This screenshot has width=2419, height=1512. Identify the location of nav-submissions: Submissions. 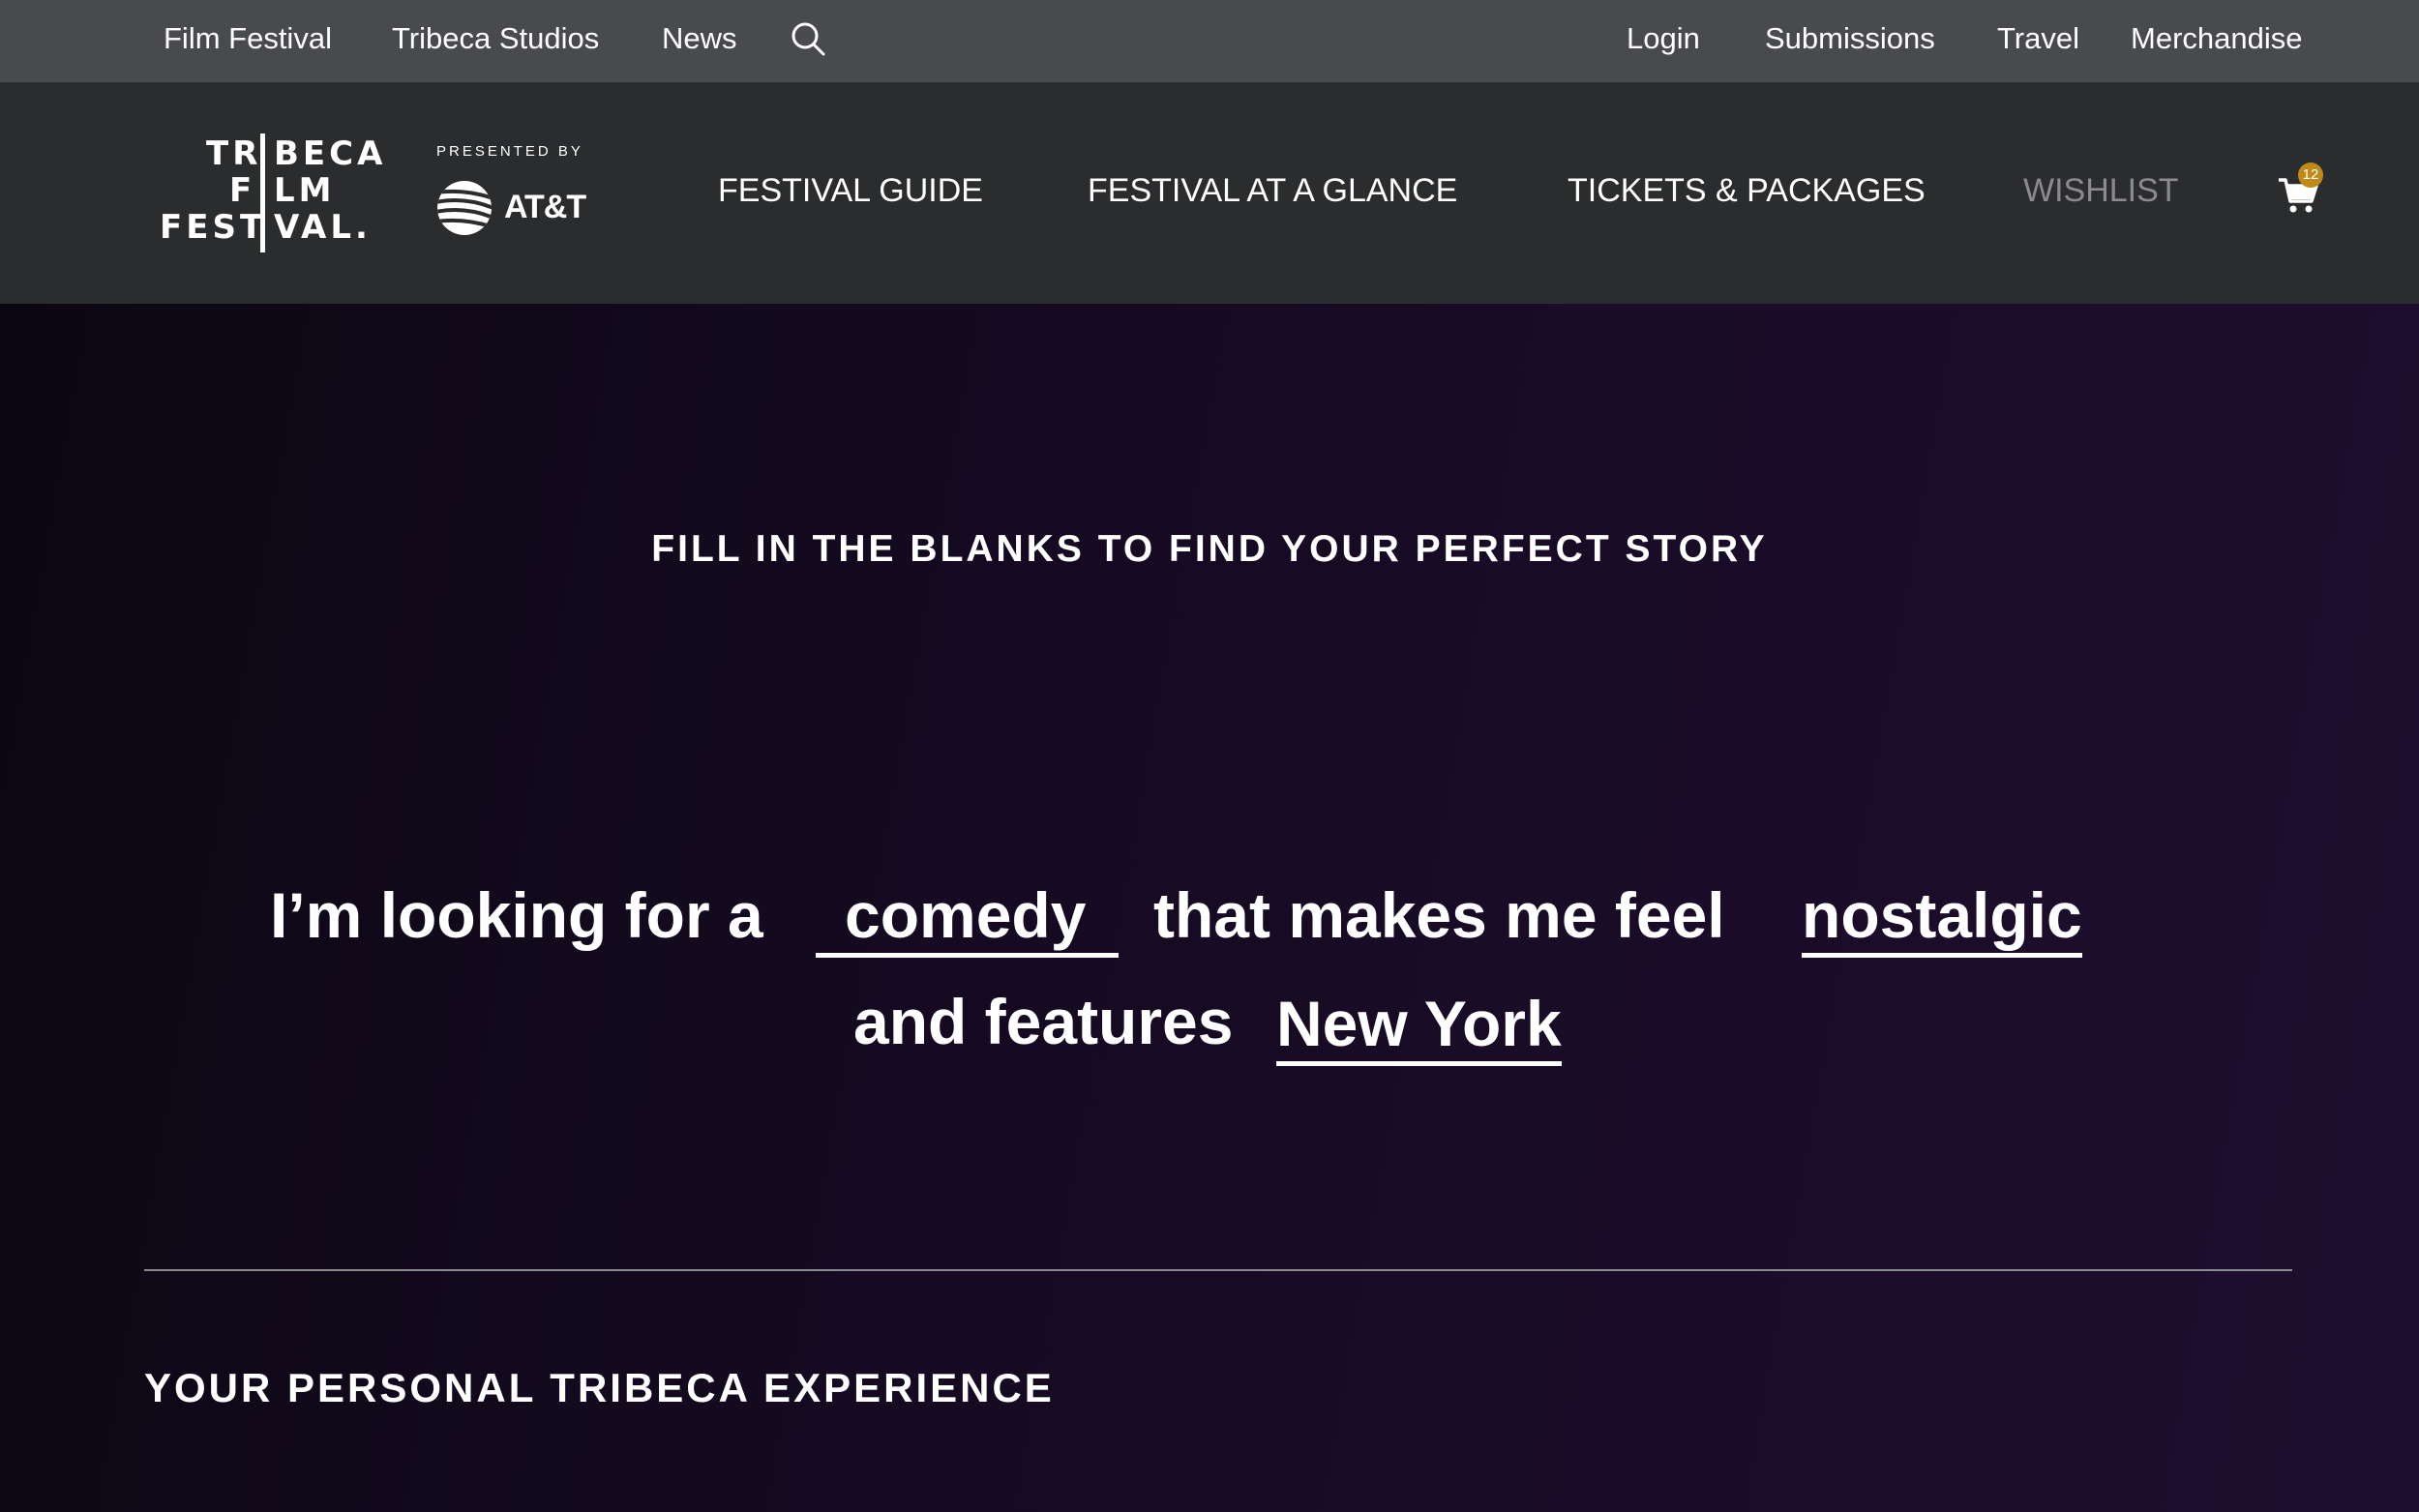
(1850, 38).